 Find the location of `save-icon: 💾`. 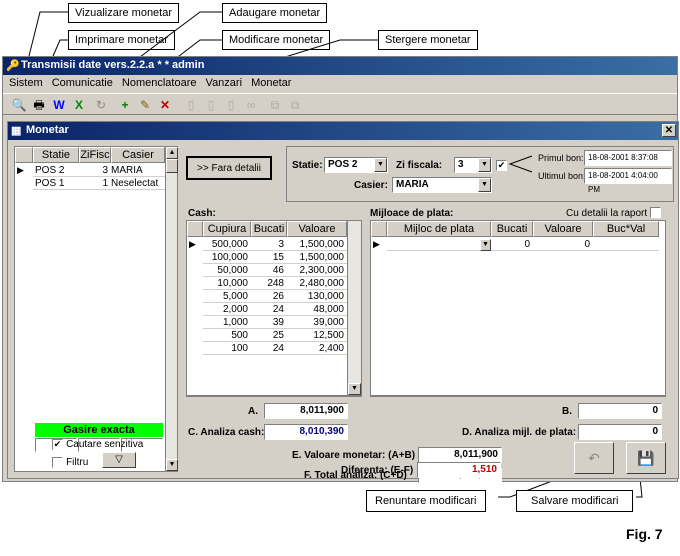

save-icon: 💾 is located at coordinates (646, 458).